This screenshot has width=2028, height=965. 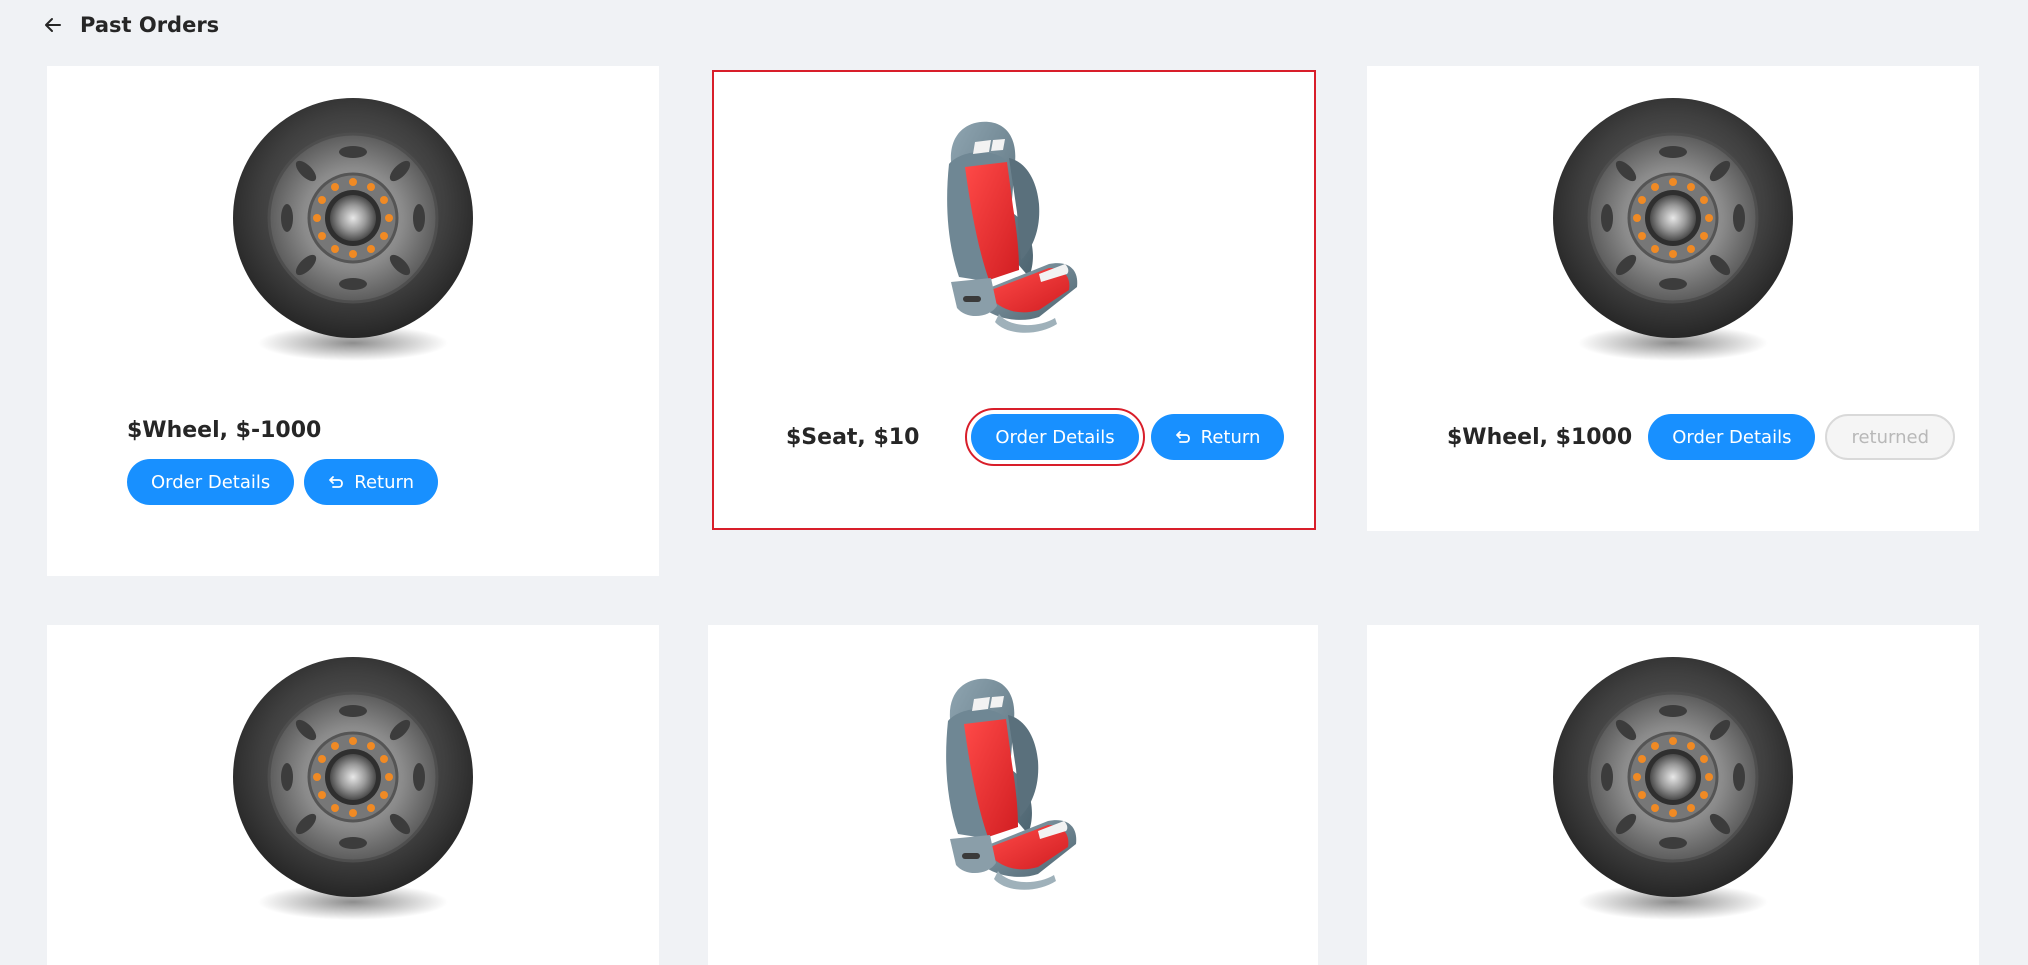 What do you see at coordinates (53, 25) in the screenshot?
I see `arrow-left-icon` at bounding box center [53, 25].